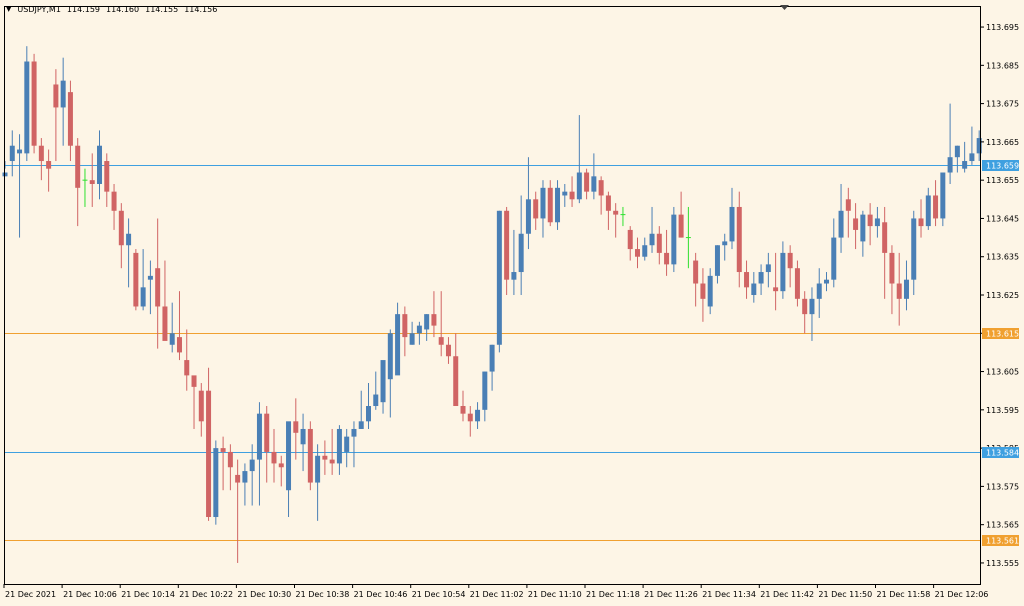  What do you see at coordinates (784, 7) in the screenshot?
I see `chart-shift-marker-icon` at bounding box center [784, 7].